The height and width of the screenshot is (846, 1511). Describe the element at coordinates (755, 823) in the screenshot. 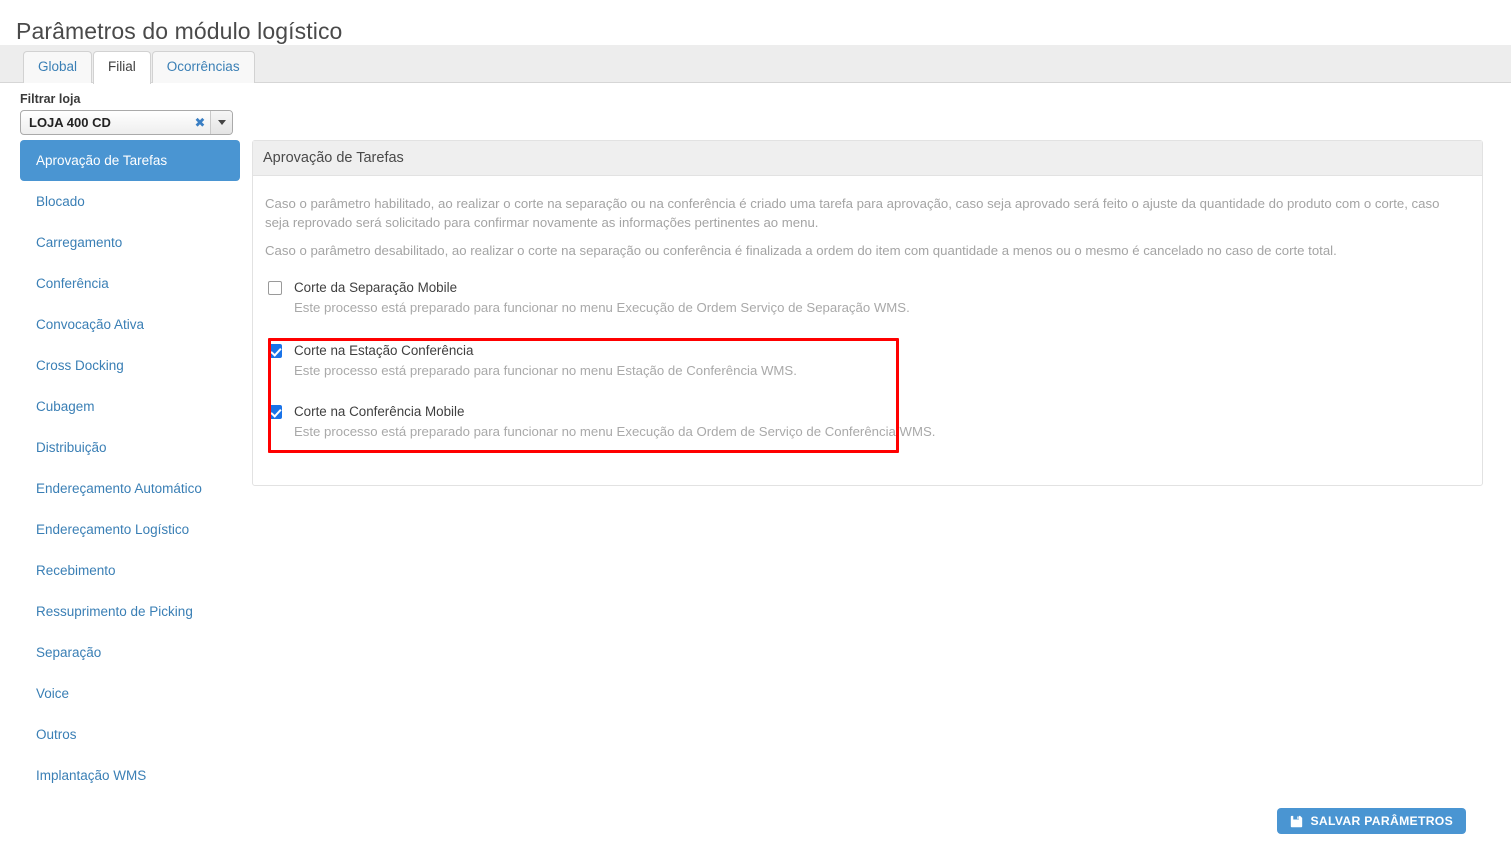

I see `footer-bar: SALVAR PARÂMETROS` at that location.